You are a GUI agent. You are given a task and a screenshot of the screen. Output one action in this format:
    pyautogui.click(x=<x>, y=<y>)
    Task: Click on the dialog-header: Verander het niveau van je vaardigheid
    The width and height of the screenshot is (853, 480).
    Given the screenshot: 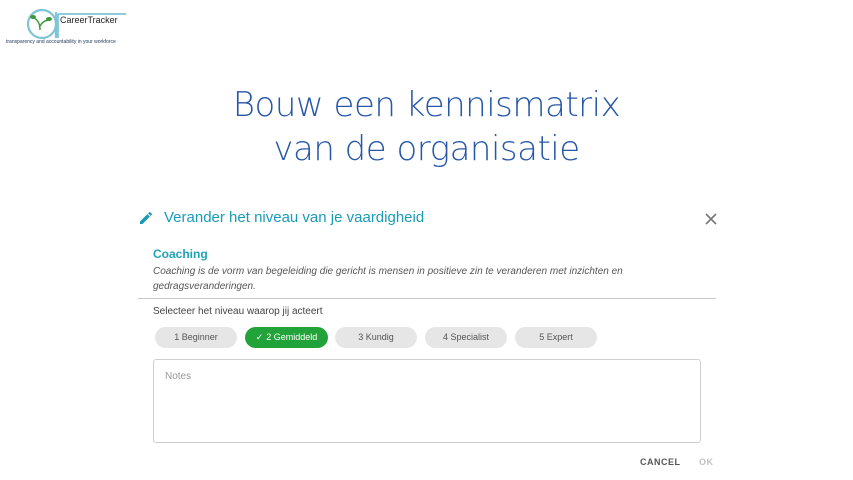 What is the action you would take?
    pyautogui.click(x=427, y=219)
    